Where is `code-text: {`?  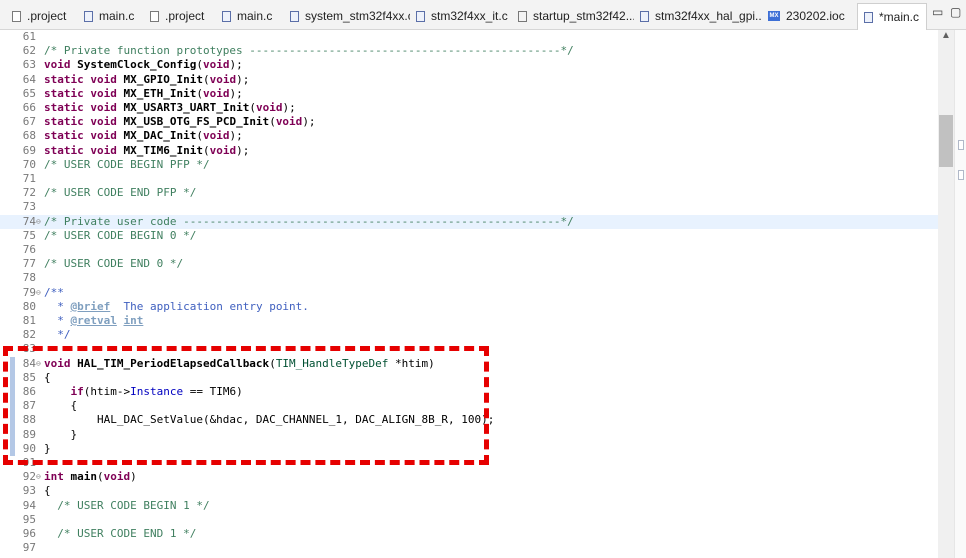 code-text: { is located at coordinates (47, 378).